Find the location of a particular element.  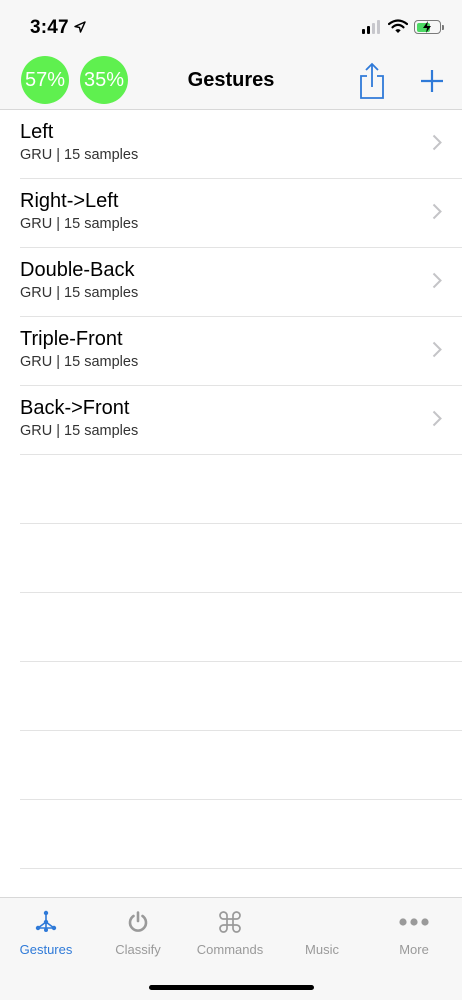

gesture-name: Triple-Front is located at coordinates (71, 339).